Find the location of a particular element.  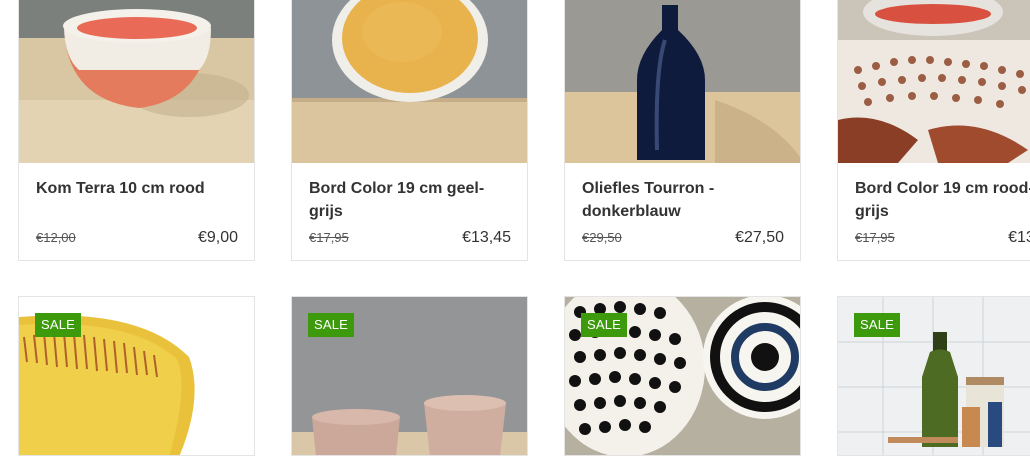

product-title: Oliefles Tourron - donkerblauw is located at coordinates (683, 200).